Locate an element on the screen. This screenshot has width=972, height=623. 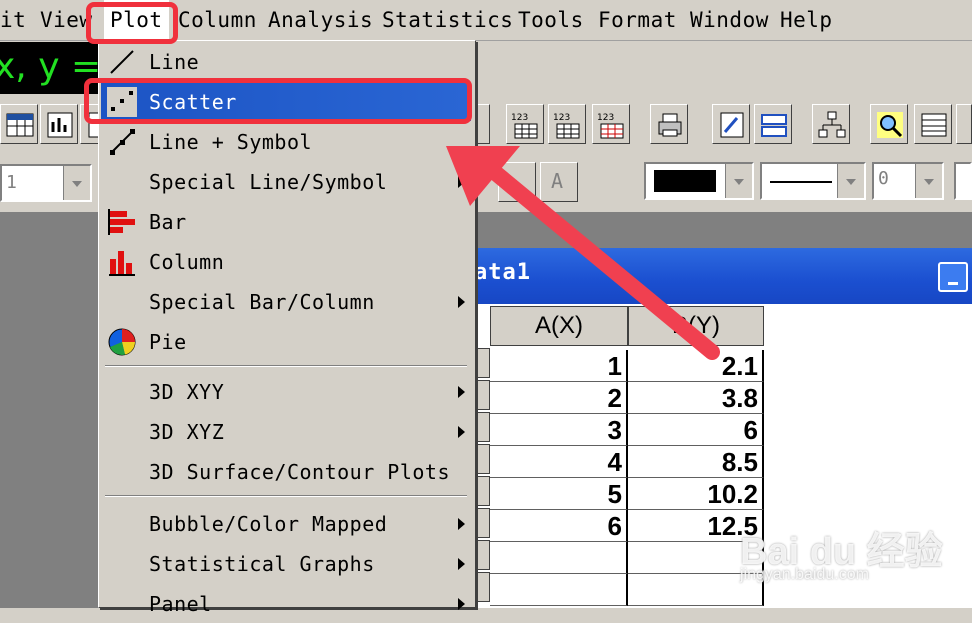
watermark: Bai du 经验 jingyan.baidu.com is located at coordinates (855, 545).